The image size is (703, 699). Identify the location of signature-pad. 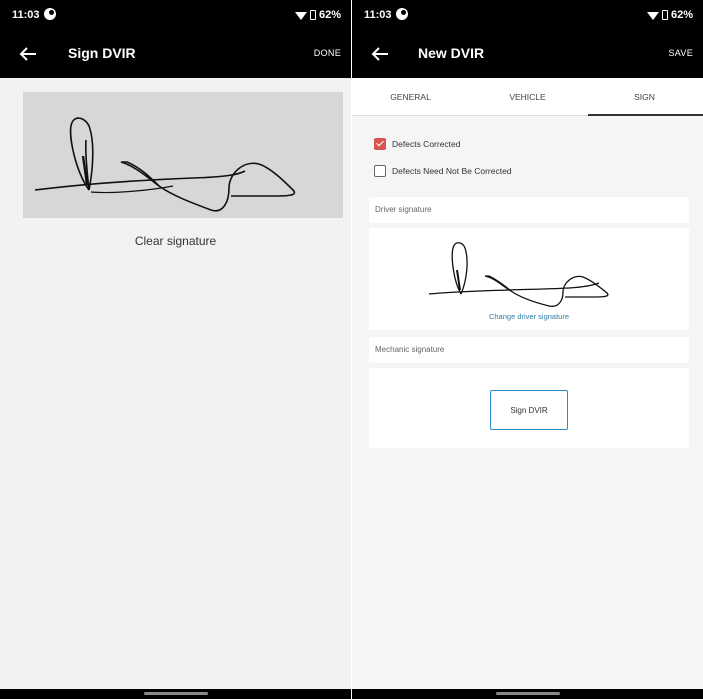
(183, 155).